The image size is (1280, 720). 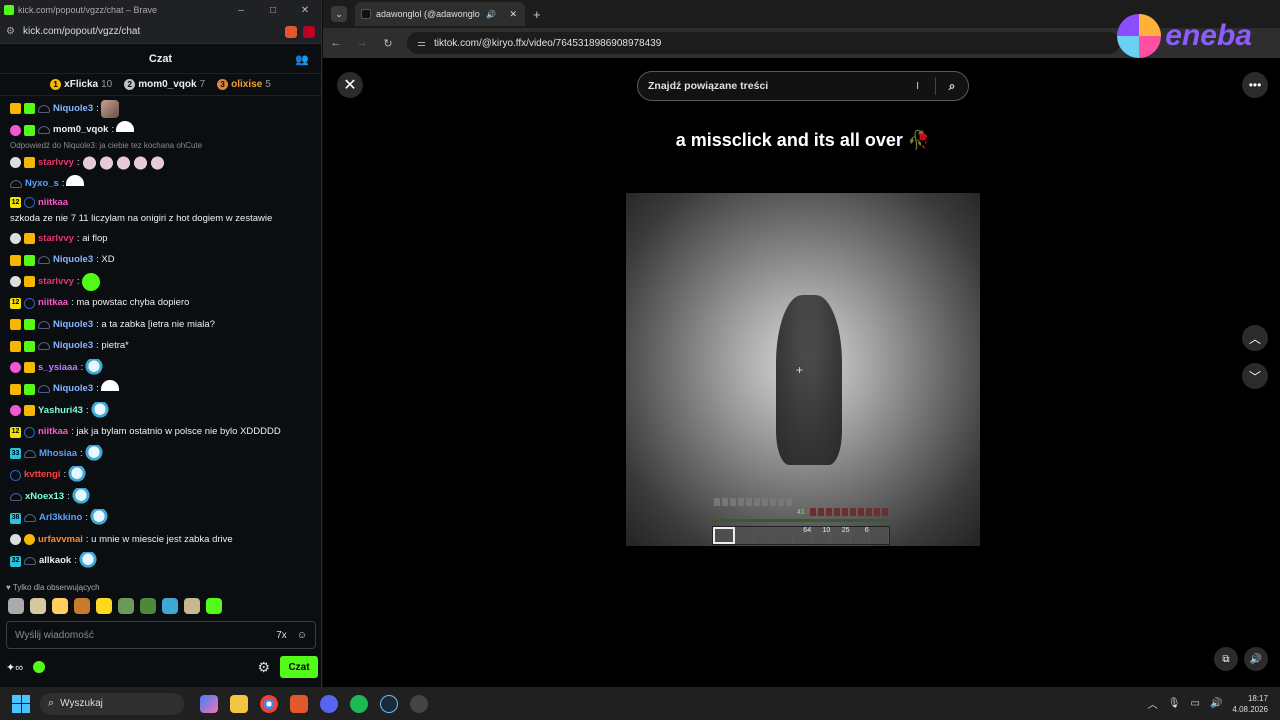 What do you see at coordinates (42, 184) in the screenshot?
I see `chat-username: Nyxo_s` at bounding box center [42, 184].